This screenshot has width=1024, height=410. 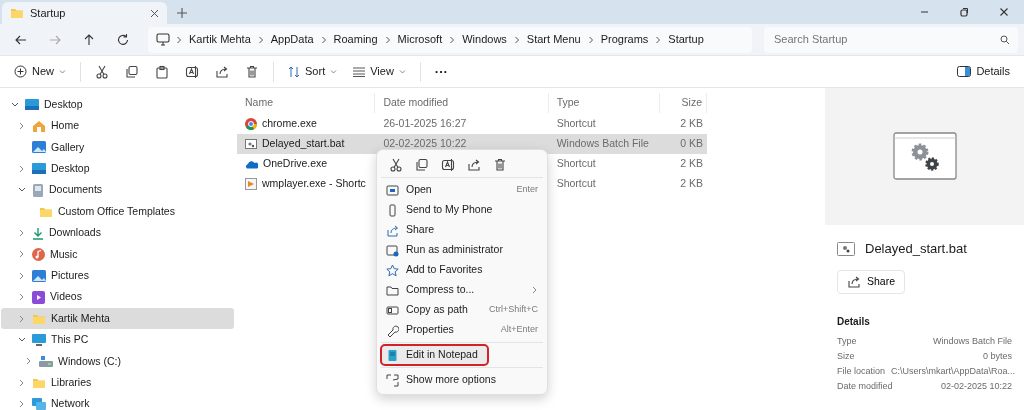 What do you see at coordinates (462, 330) in the screenshot?
I see `menu-item: Properties Alt+Enter` at bounding box center [462, 330].